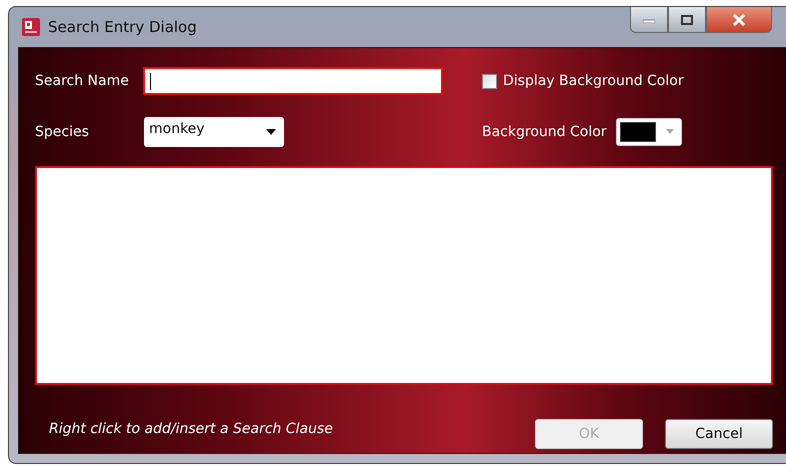 This screenshot has height=466, width=786. Describe the element at coordinates (62, 132) in the screenshot. I see `field-label: Species` at that location.